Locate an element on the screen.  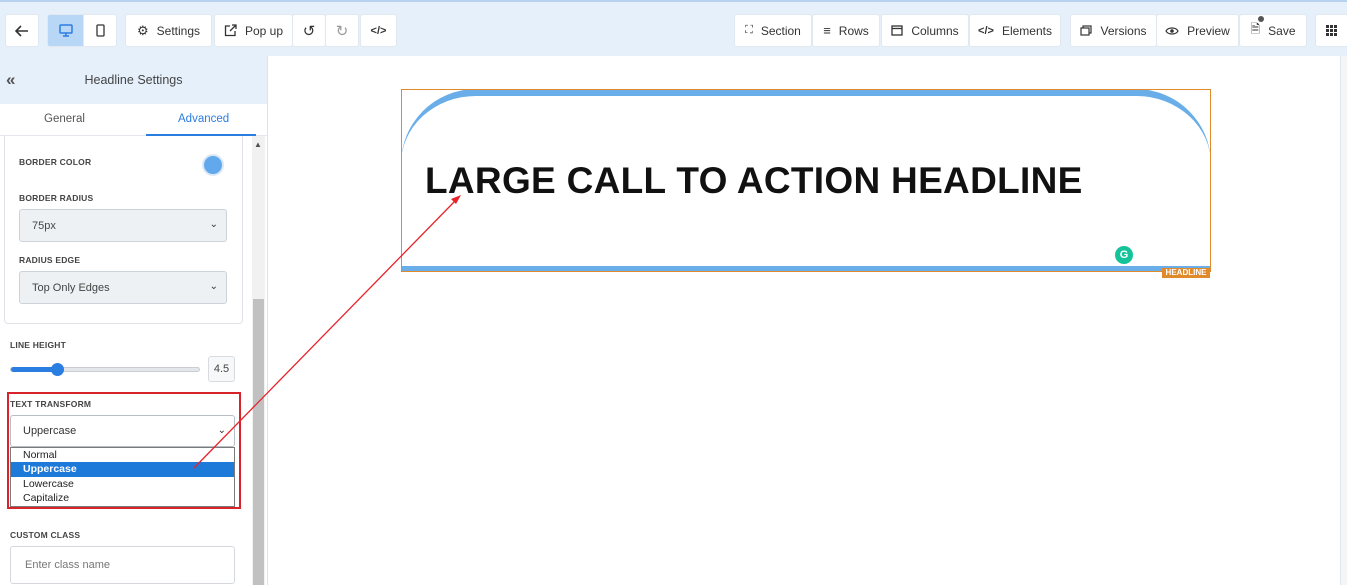
apps-menu-button is located at coordinates (1331, 30).